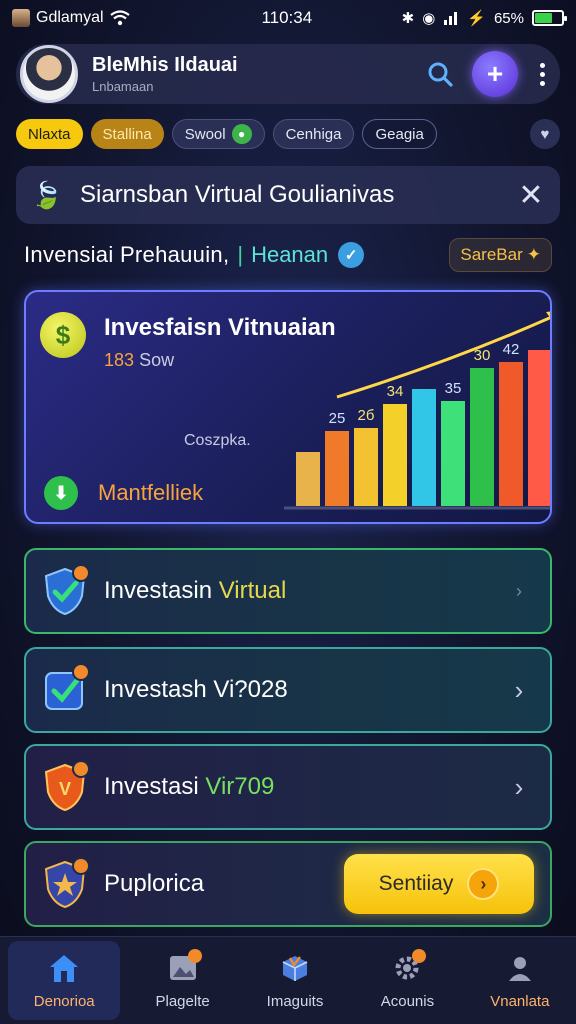 This screenshot has height=1024, width=576. Describe the element at coordinates (395, 391) in the screenshot. I see `chart-data-label: 34` at that location.